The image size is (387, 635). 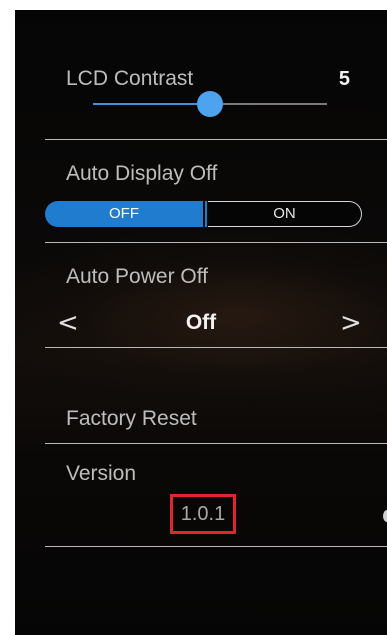 I want to click on lcd-contrast-value: 5, so click(x=344, y=79).